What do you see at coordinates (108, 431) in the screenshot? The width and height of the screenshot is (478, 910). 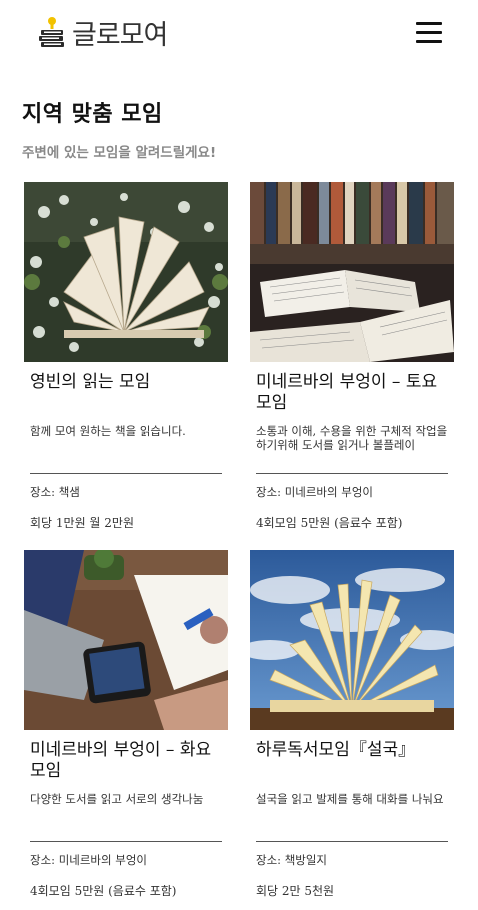 I see `card-description: 함께 모여 원하는 책을 읽습니다.` at bounding box center [108, 431].